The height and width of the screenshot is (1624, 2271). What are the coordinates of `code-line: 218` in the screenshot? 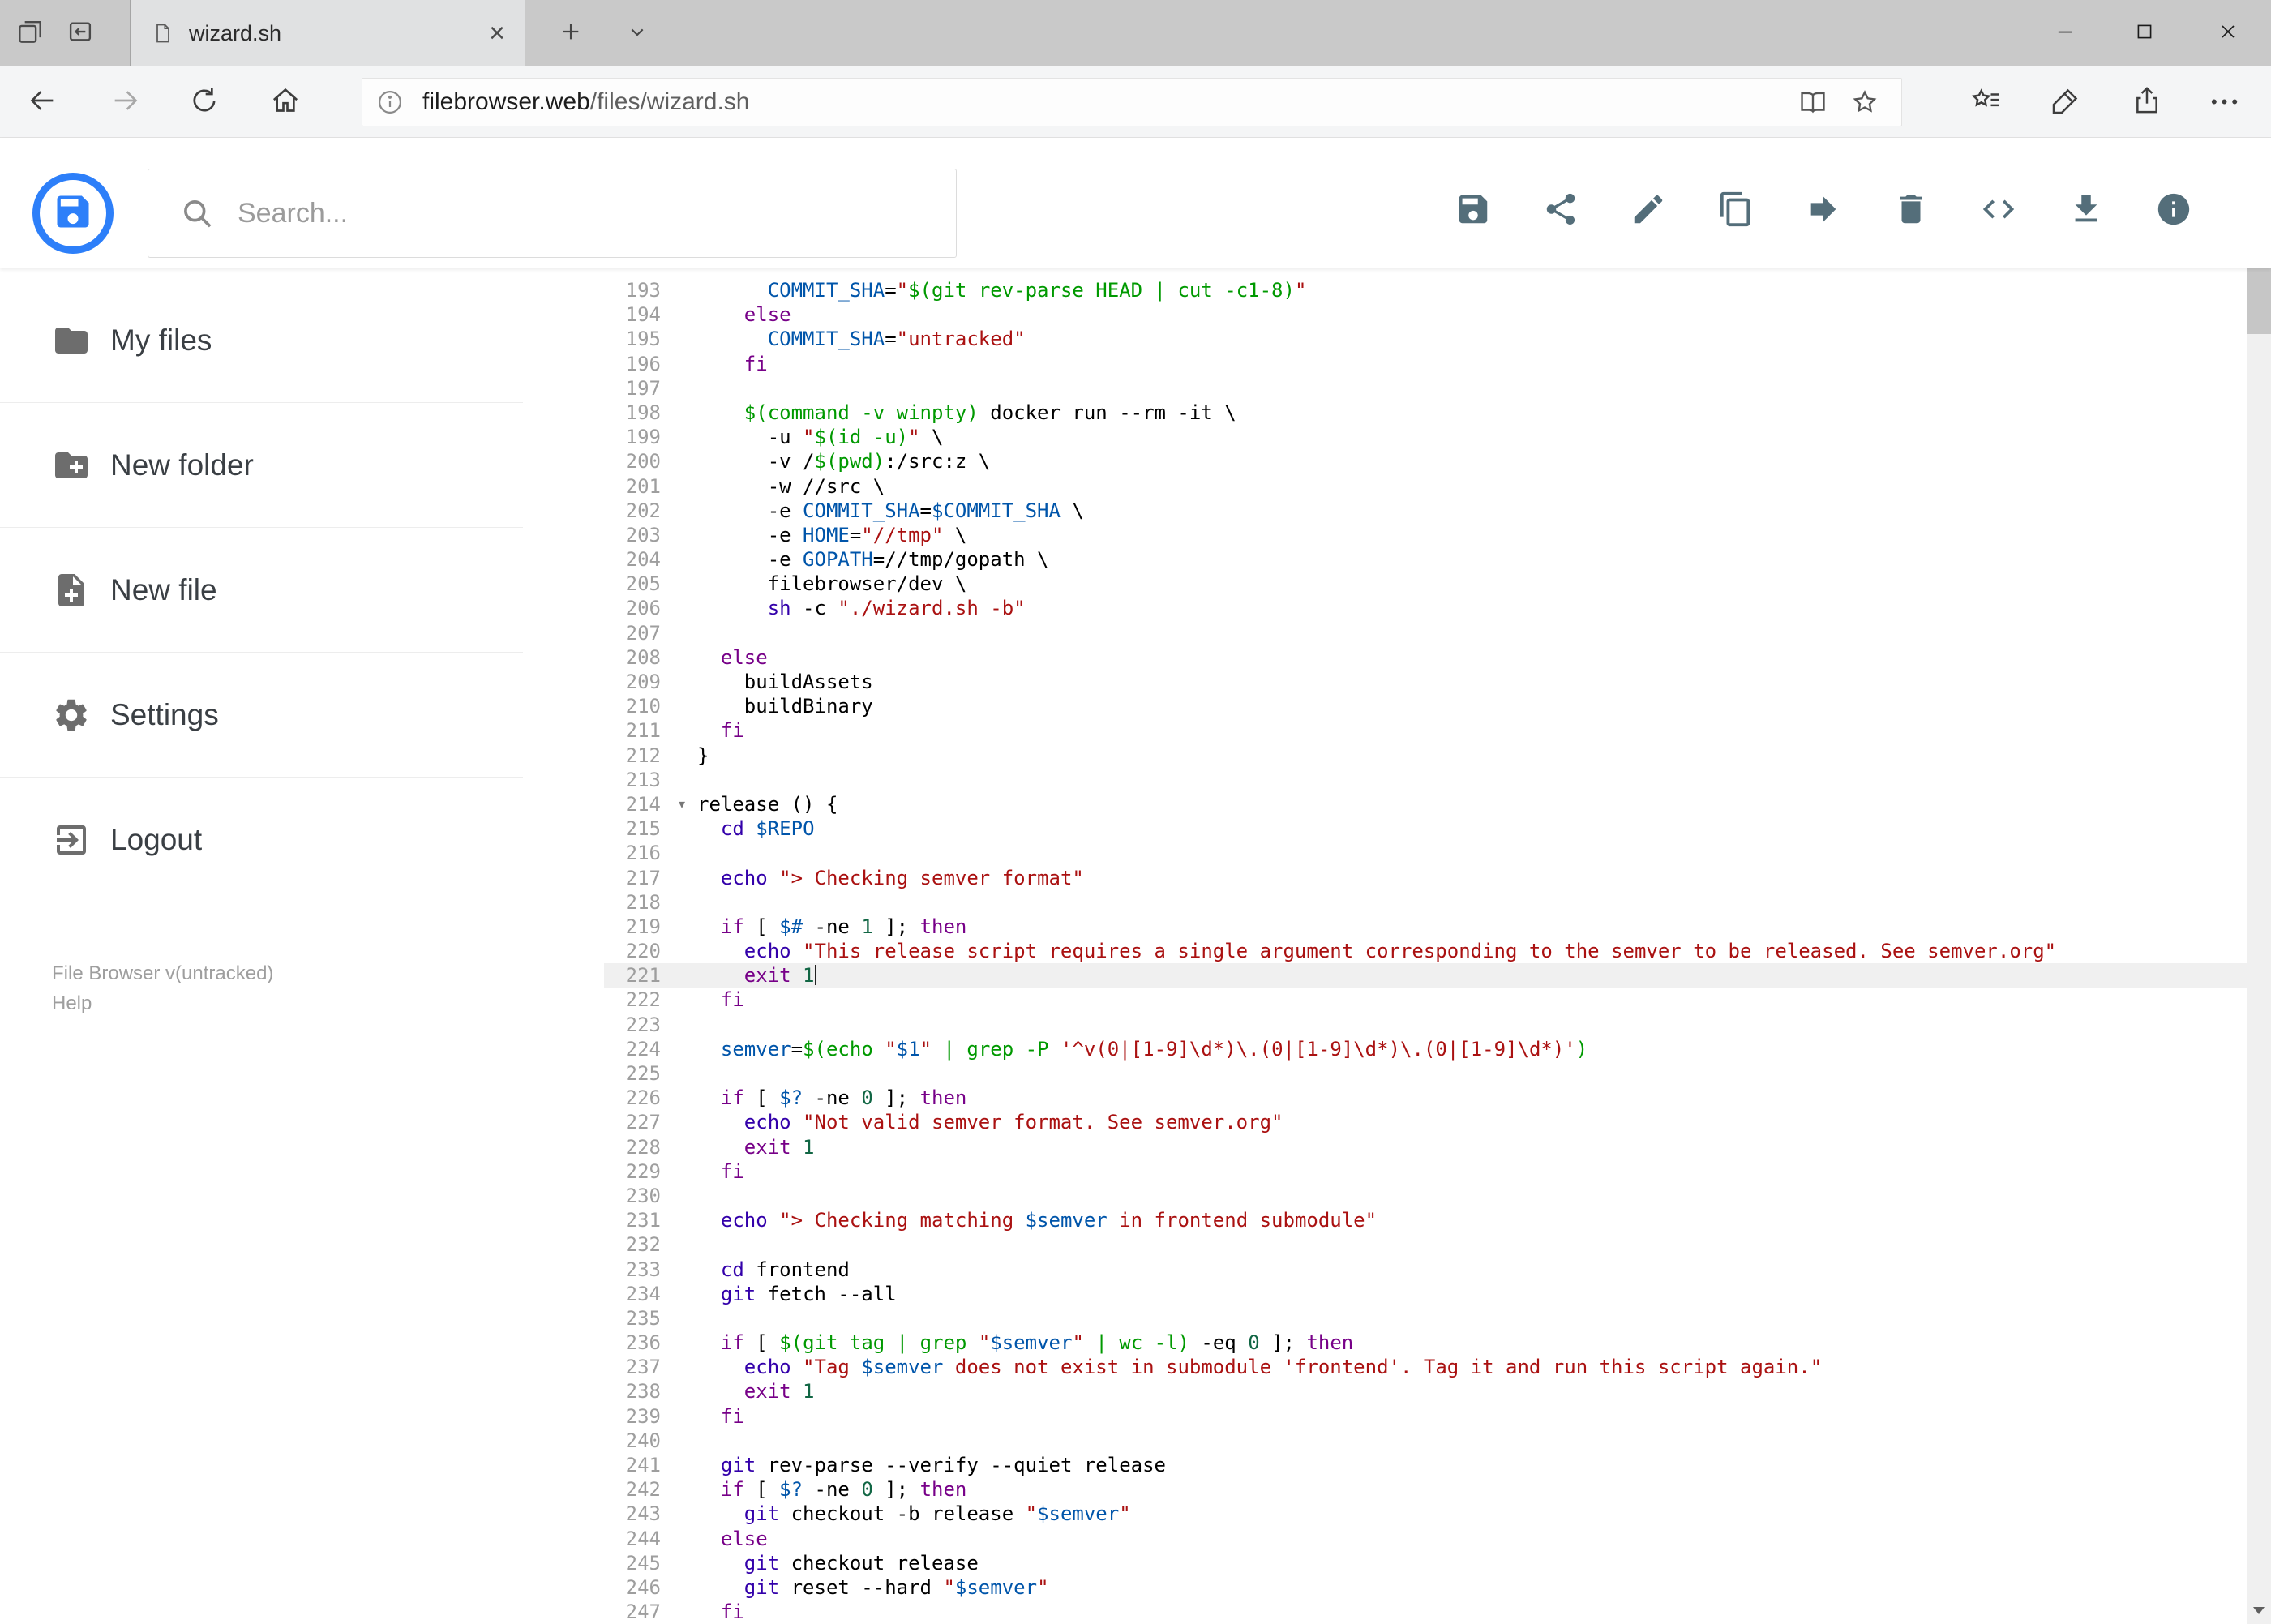 It's located at (1425, 902).